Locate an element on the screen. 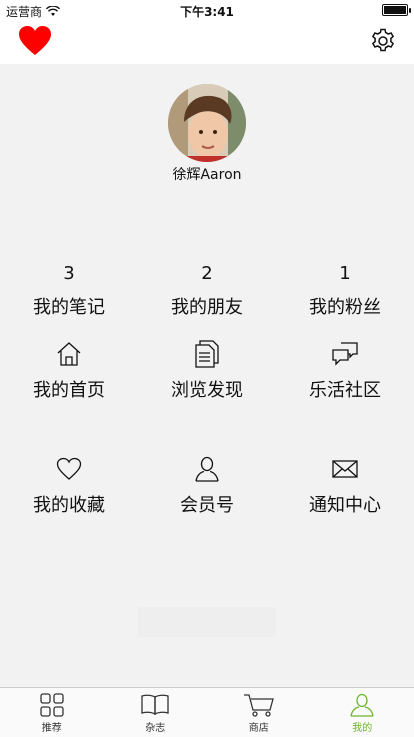 This screenshot has height=737, width=414. menu-item-discover: 浏览发现 is located at coordinates (207, 371).